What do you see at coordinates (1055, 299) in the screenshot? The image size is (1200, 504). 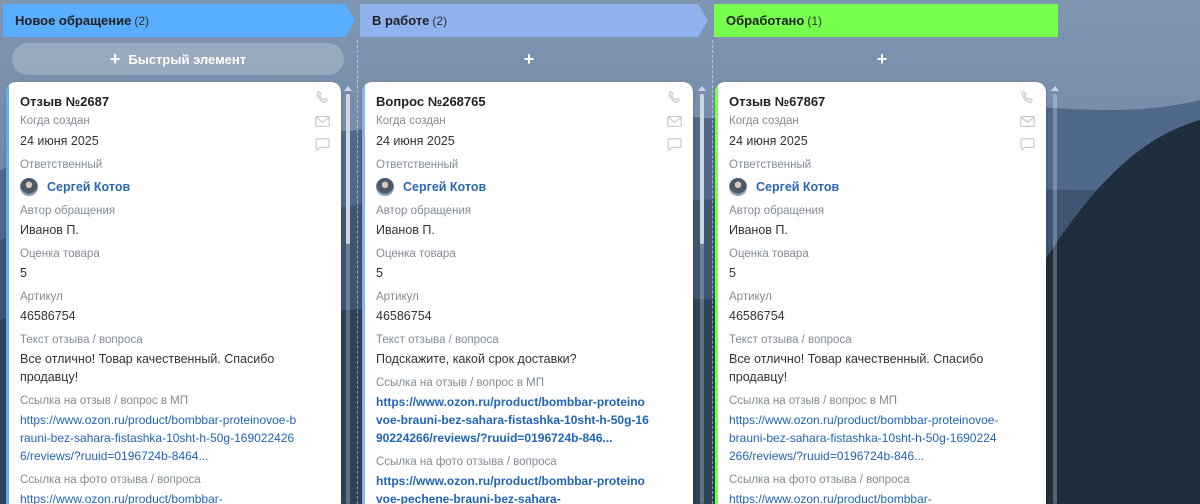 I see `scroll-track` at bounding box center [1055, 299].